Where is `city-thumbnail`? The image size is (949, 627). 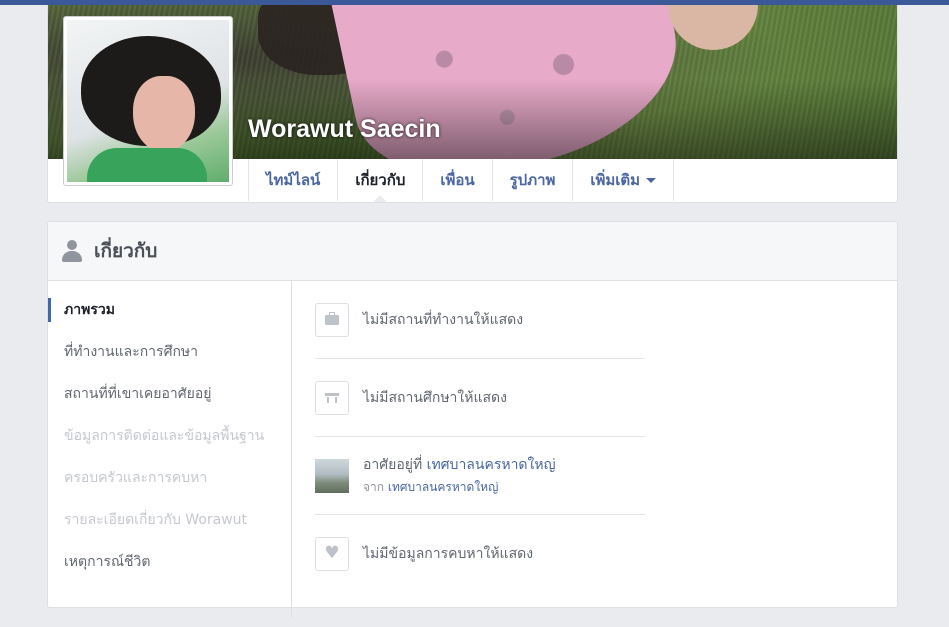
city-thumbnail is located at coordinates (332, 475).